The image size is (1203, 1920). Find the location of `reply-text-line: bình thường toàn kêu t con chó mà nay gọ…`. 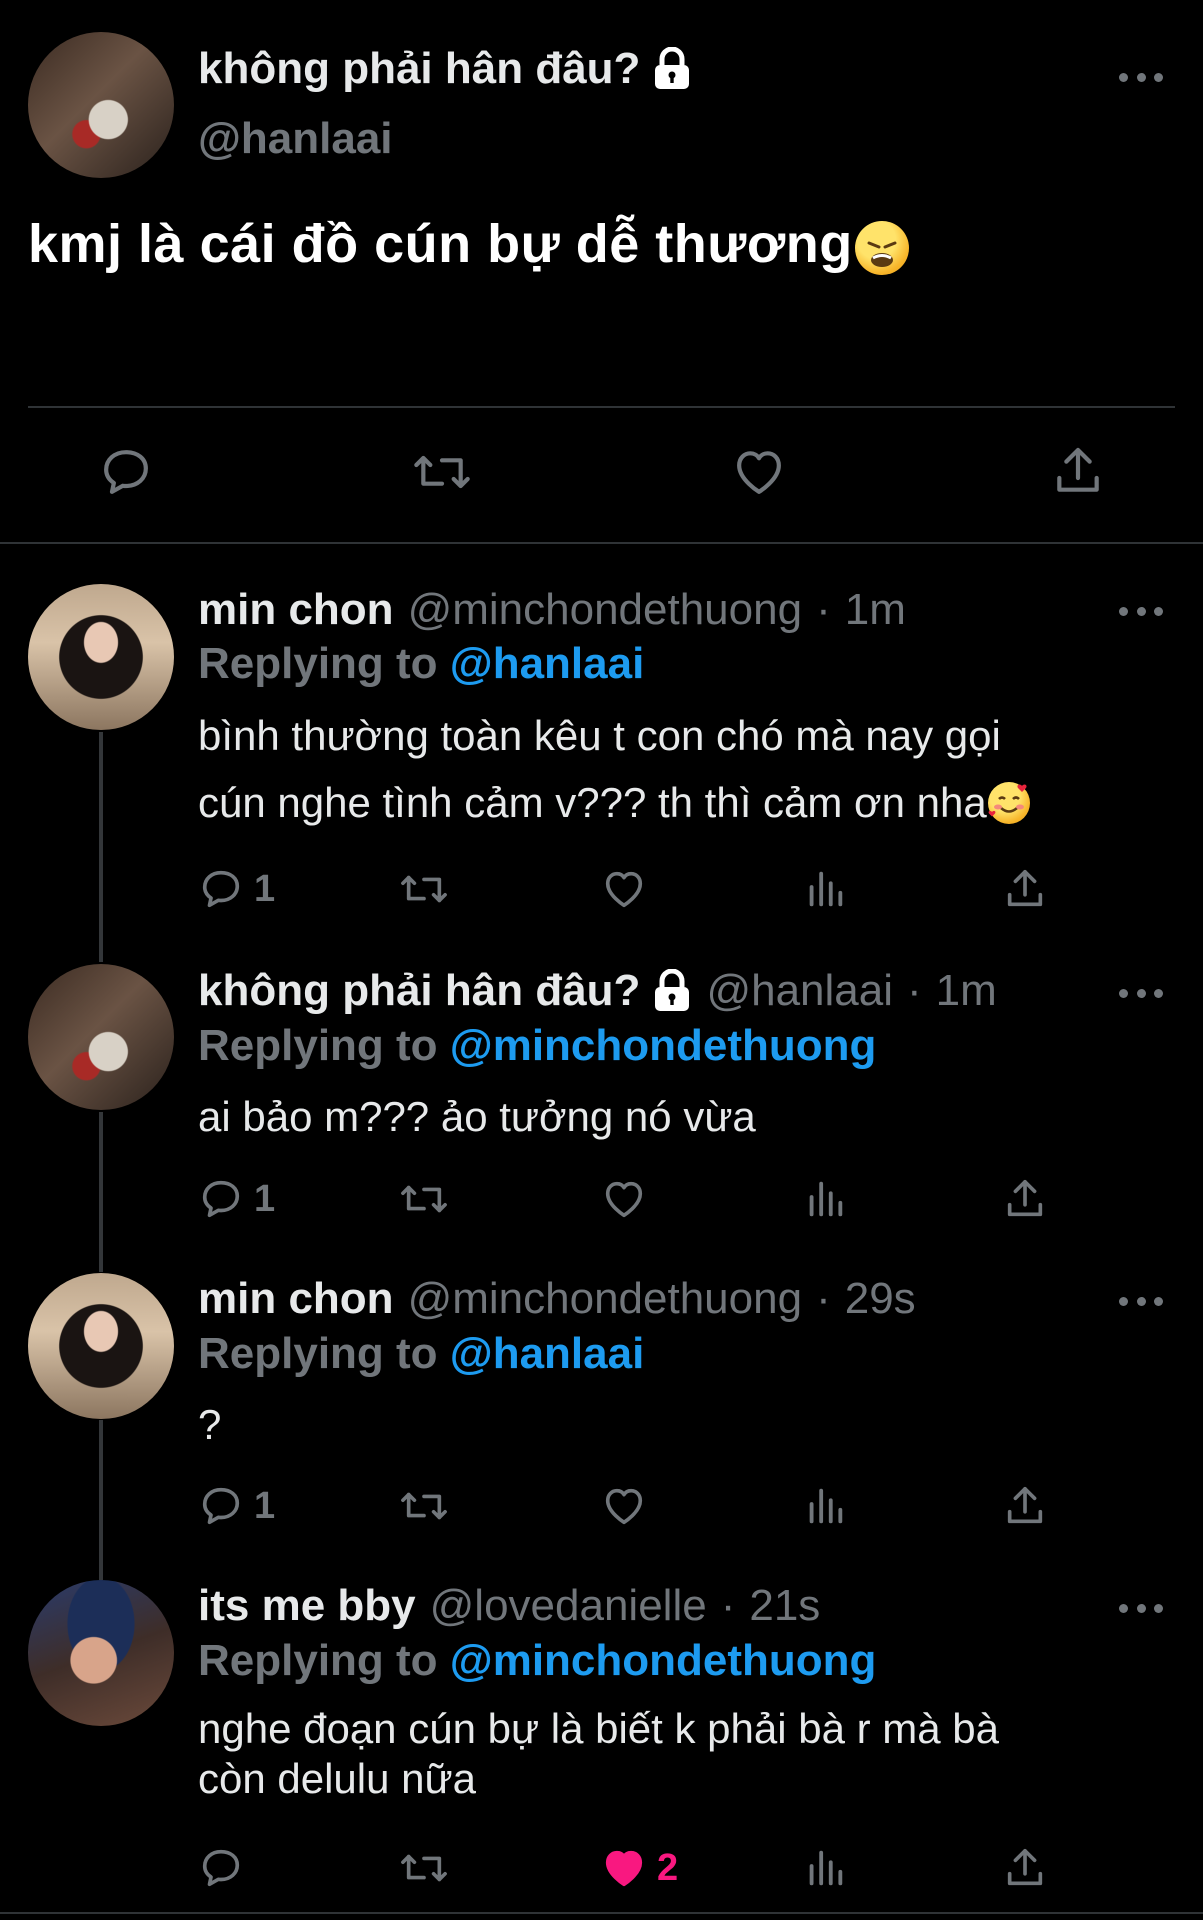

reply-text-line: bình thường toàn kêu t con chó mà nay gọ… is located at coordinates (599, 735).